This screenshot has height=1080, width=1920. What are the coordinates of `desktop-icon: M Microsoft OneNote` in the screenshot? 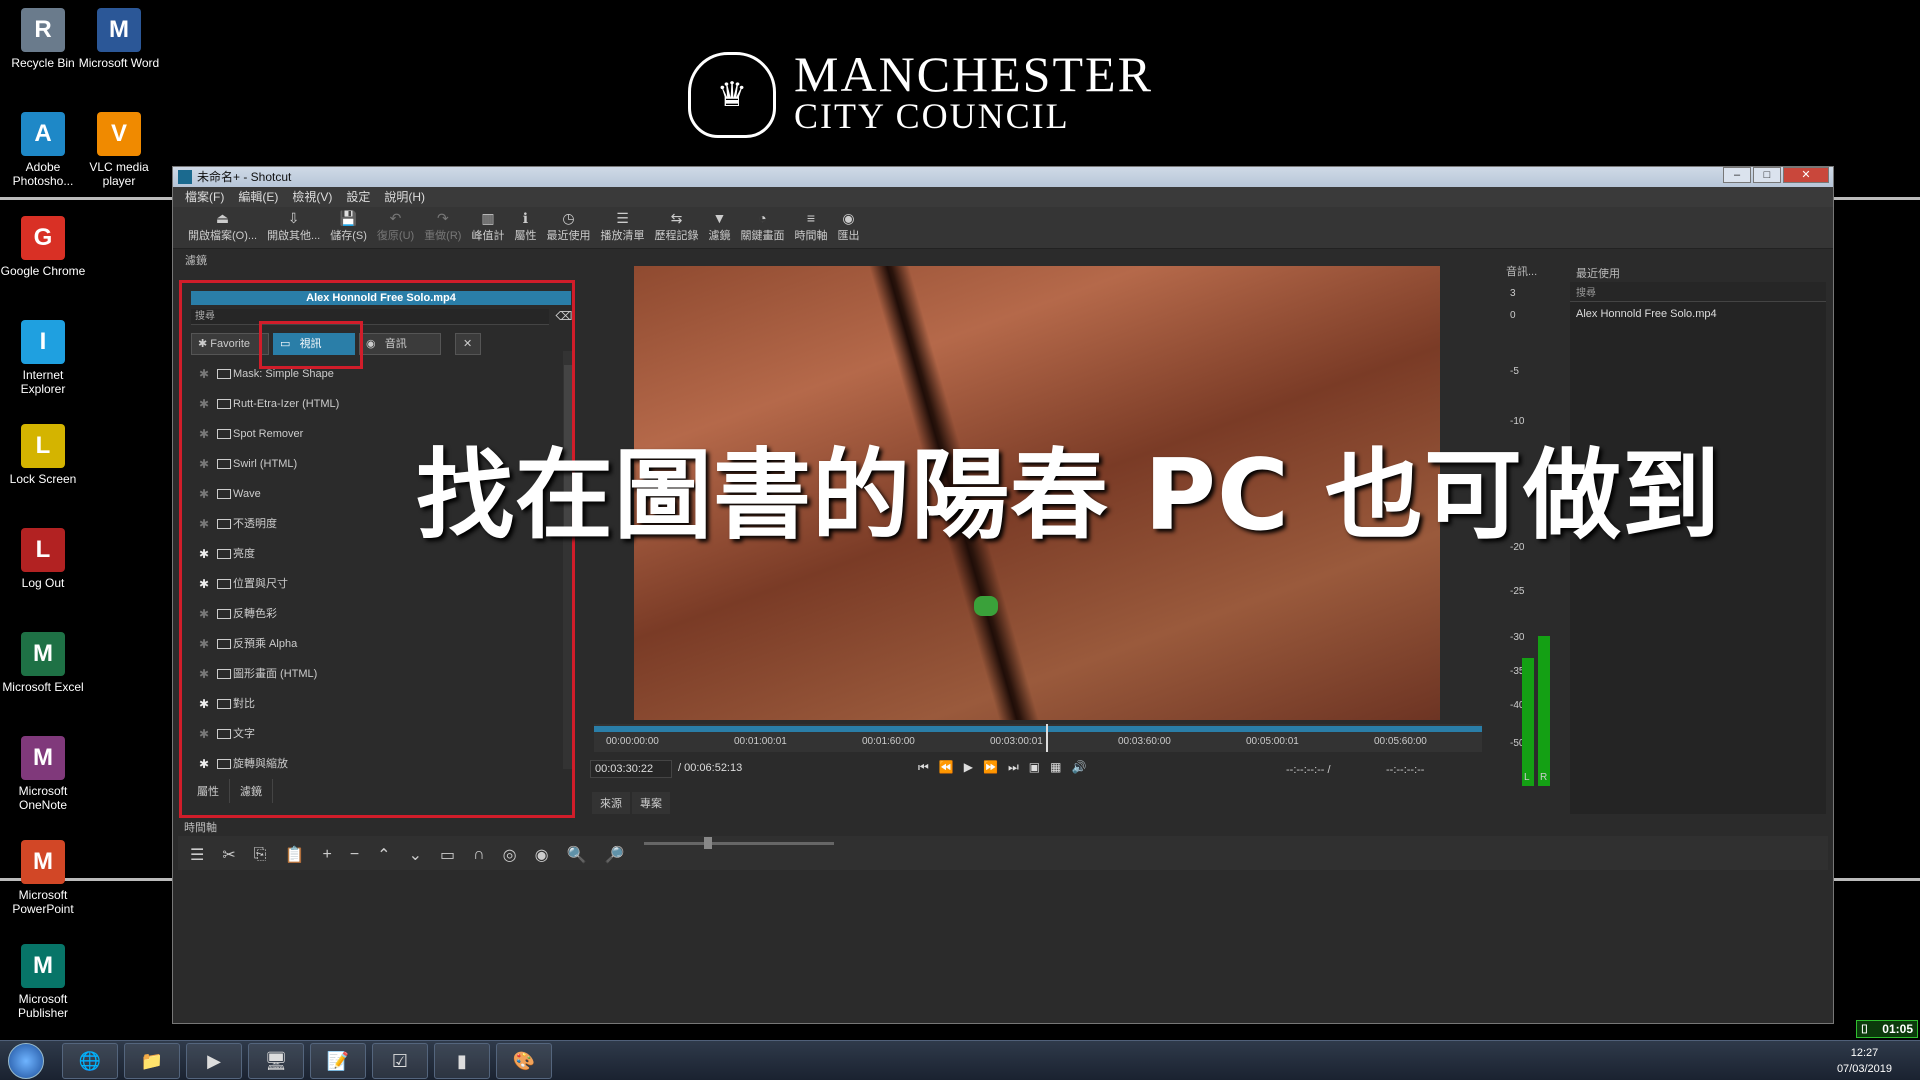 It's located at (43, 774).